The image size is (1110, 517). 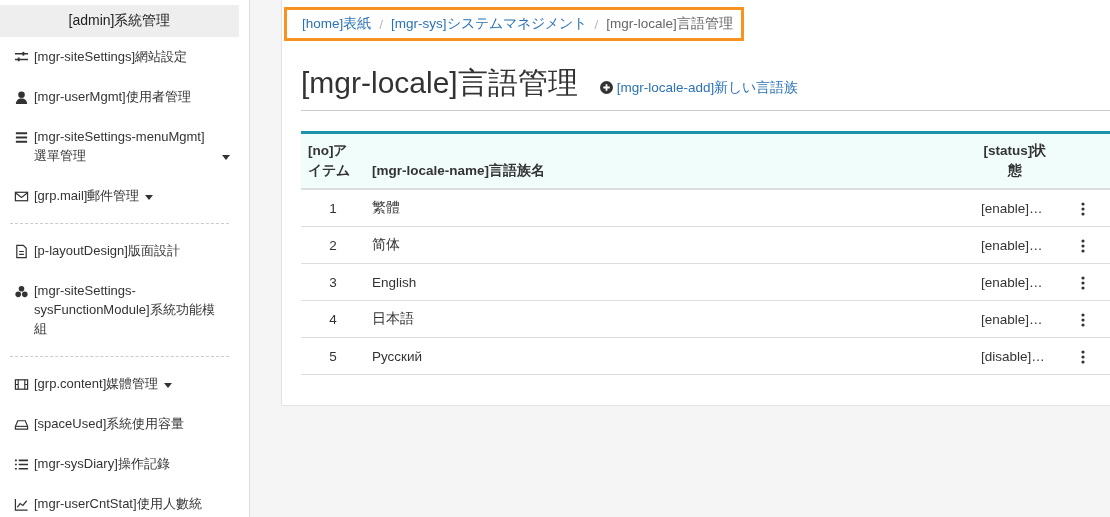 I want to click on table-cell: Русский, so click(x=669, y=356).